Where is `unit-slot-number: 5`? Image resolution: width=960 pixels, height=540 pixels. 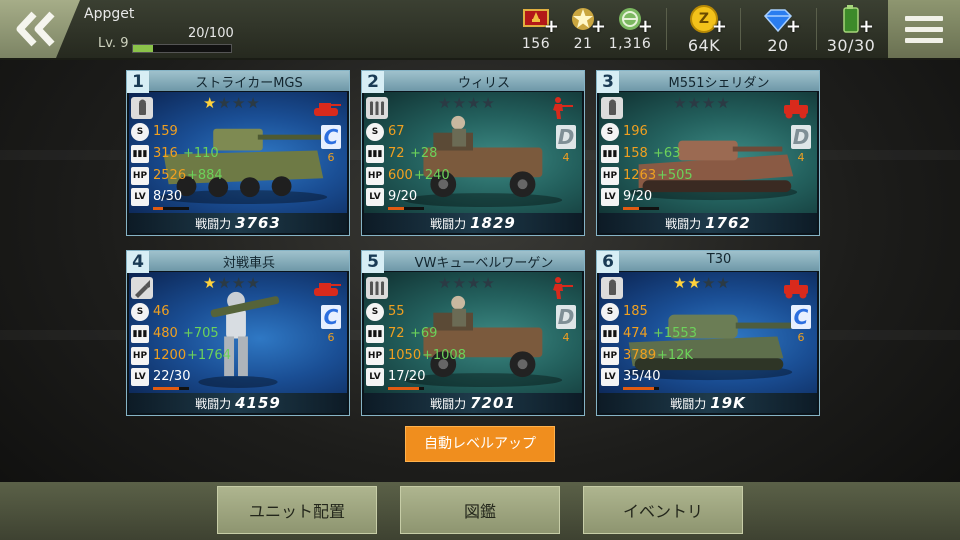
unit-slot-number: 5 is located at coordinates (373, 262).